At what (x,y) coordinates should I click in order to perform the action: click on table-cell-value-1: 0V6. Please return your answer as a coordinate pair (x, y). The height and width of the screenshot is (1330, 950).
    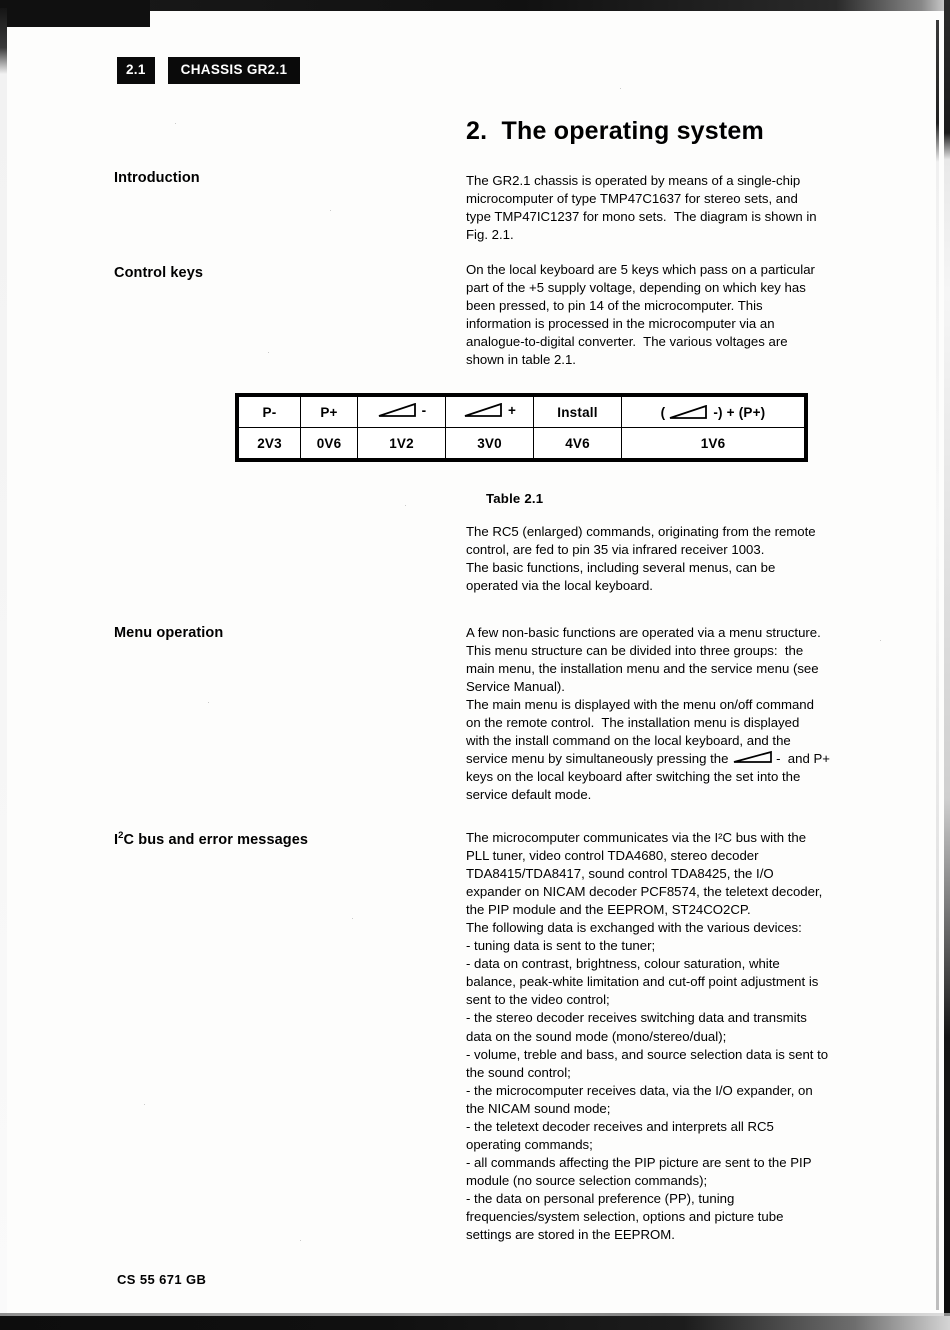
    Looking at the image, I should click on (329, 443).